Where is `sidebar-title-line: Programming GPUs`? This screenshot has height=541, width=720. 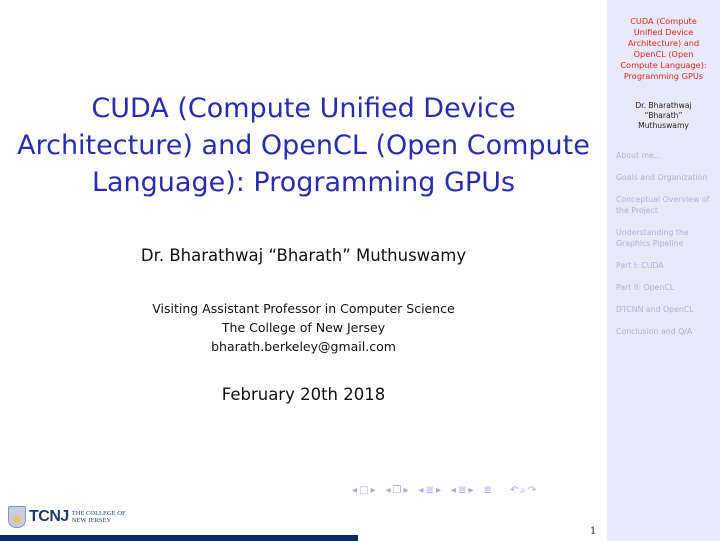 sidebar-title-line: Programming GPUs is located at coordinates (663, 76).